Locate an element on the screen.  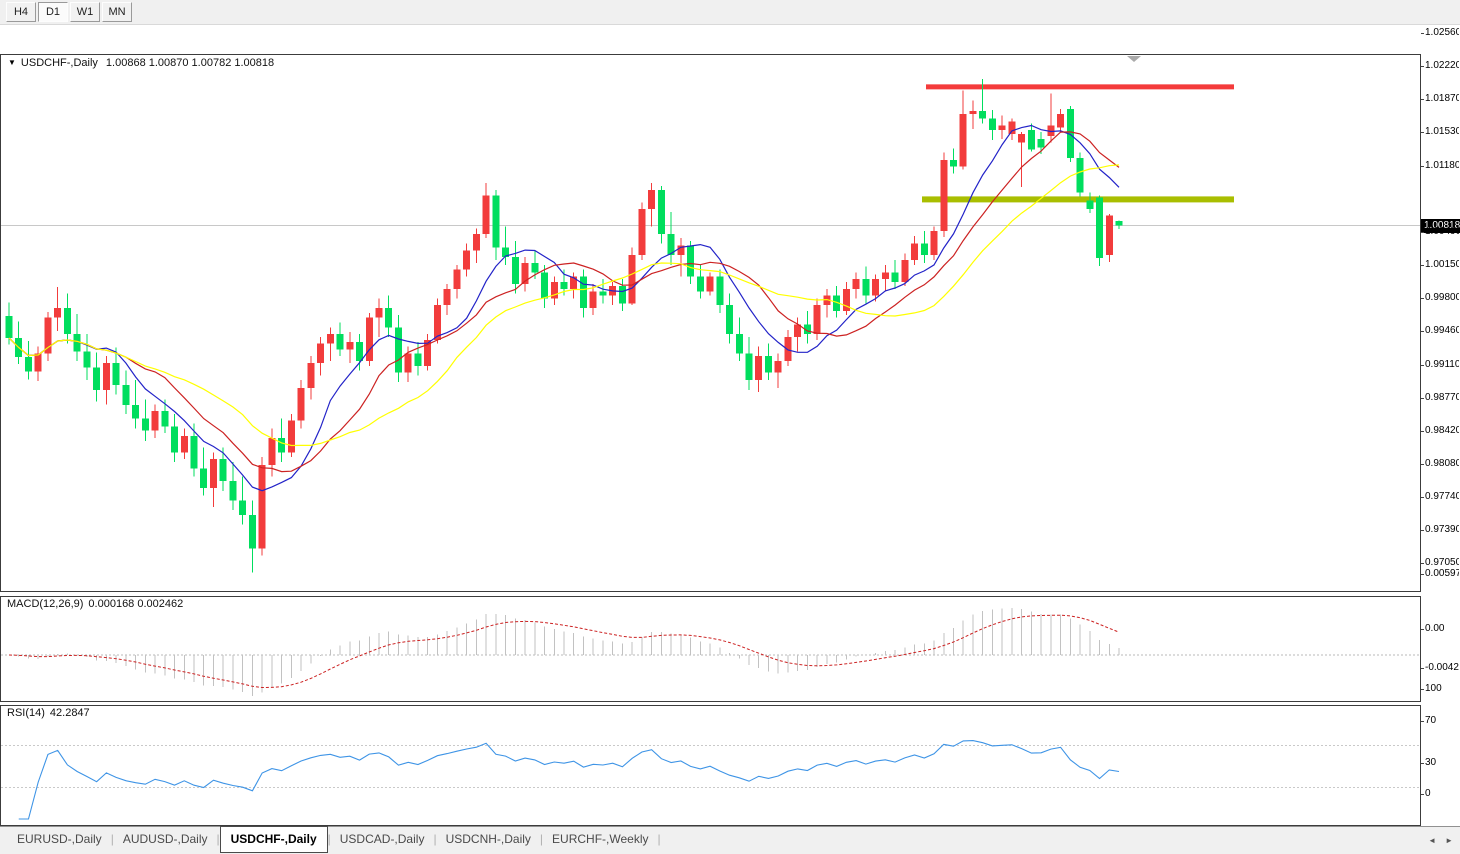
timeframe-toolbar: H4 D1 W1 MN is located at coordinates (730, 12).